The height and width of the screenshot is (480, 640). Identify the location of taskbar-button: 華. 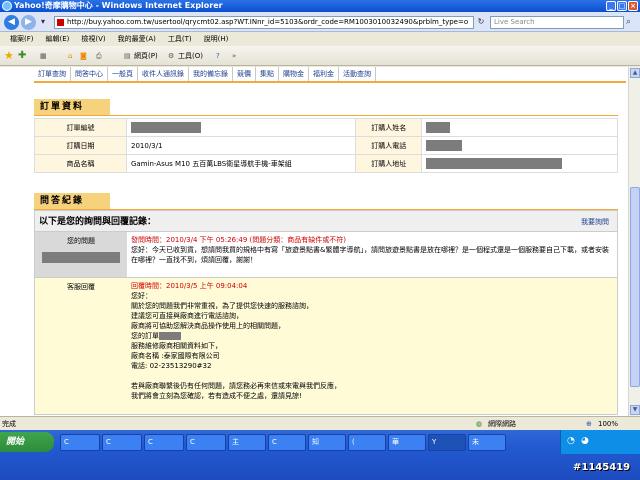
(407, 442).